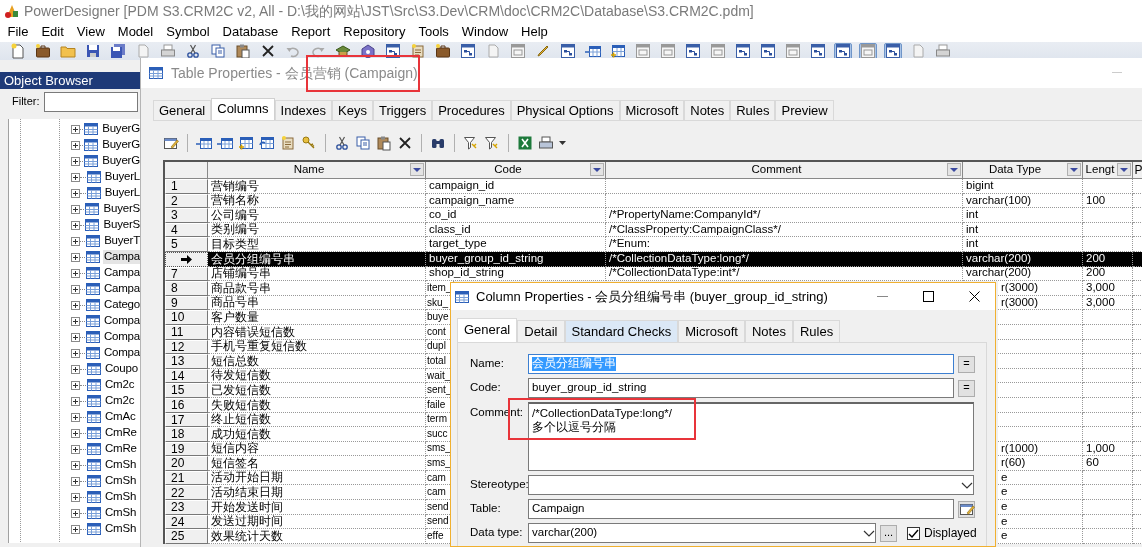  What do you see at coordinates (974, 296) in the screenshot?
I see `close-icon` at bounding box center [974, 296].